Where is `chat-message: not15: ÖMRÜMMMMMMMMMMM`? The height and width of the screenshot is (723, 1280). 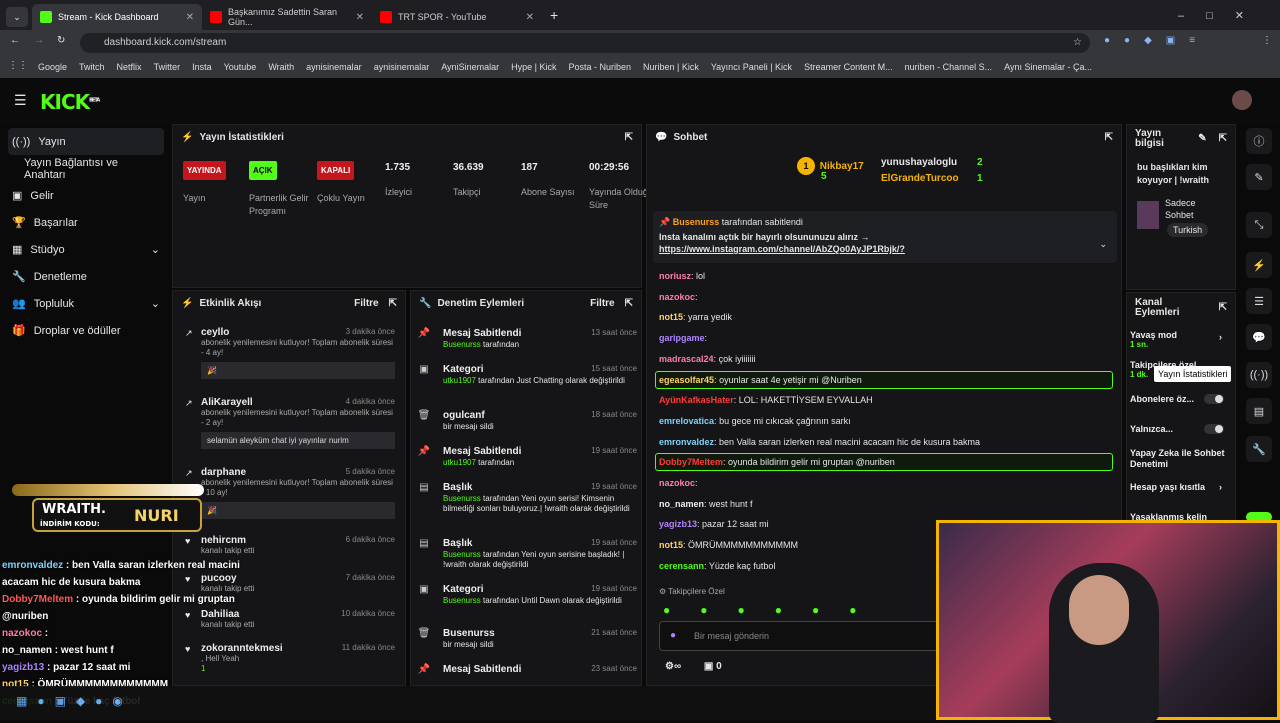 chat-message: not15: ÖMRÜMMMMMMMMMMM is located at coordinates (728, 545).